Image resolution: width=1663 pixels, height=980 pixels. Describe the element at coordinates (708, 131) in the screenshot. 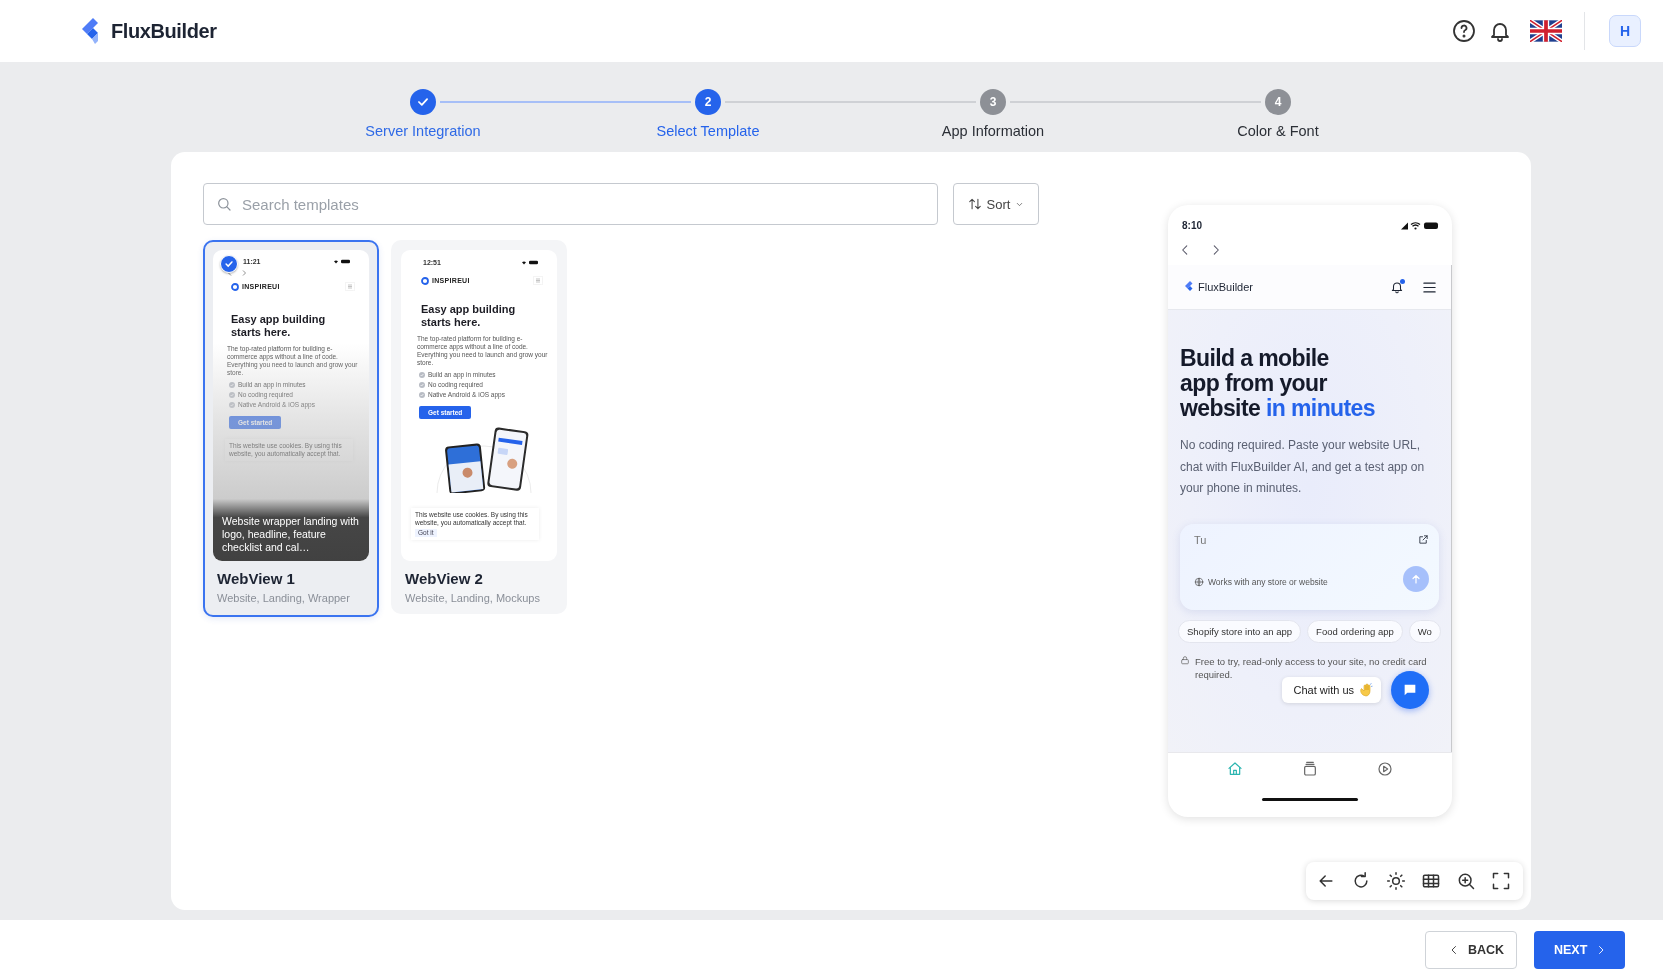

I see `step-label: Select Template` at that location.